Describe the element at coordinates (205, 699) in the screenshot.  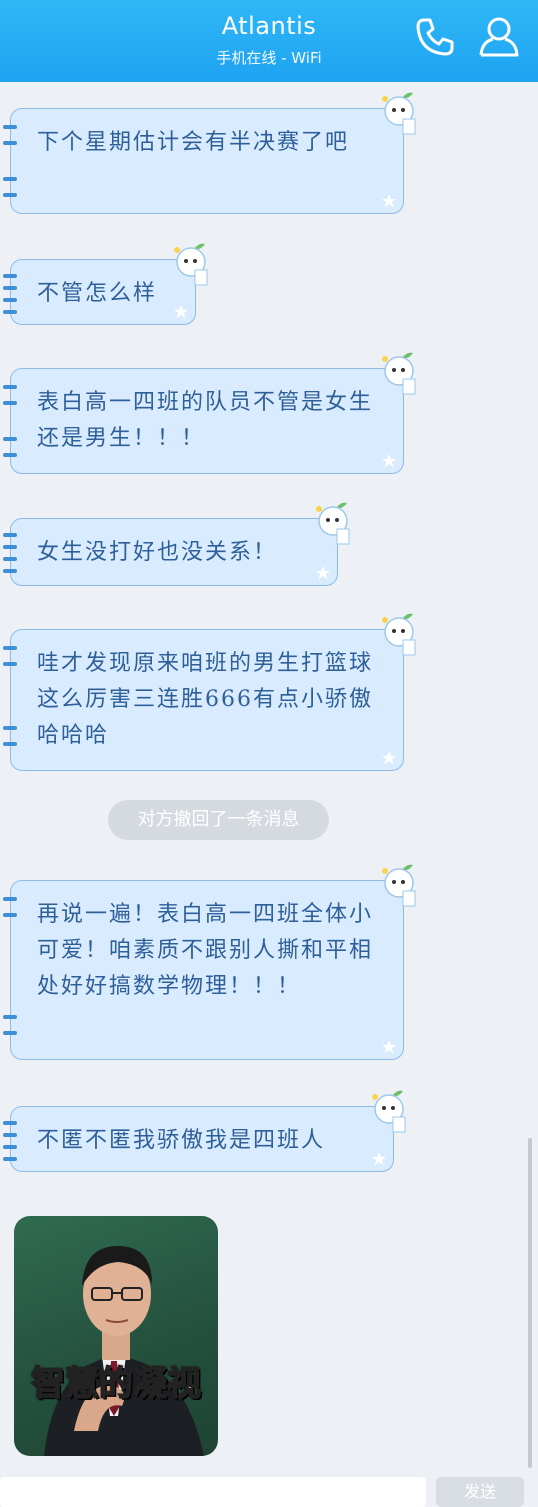
I see `message-text: 哇才发现原来咱班的男生打篮球这么厉害三连胜666有点小骄傲哈哈哈` at that location.